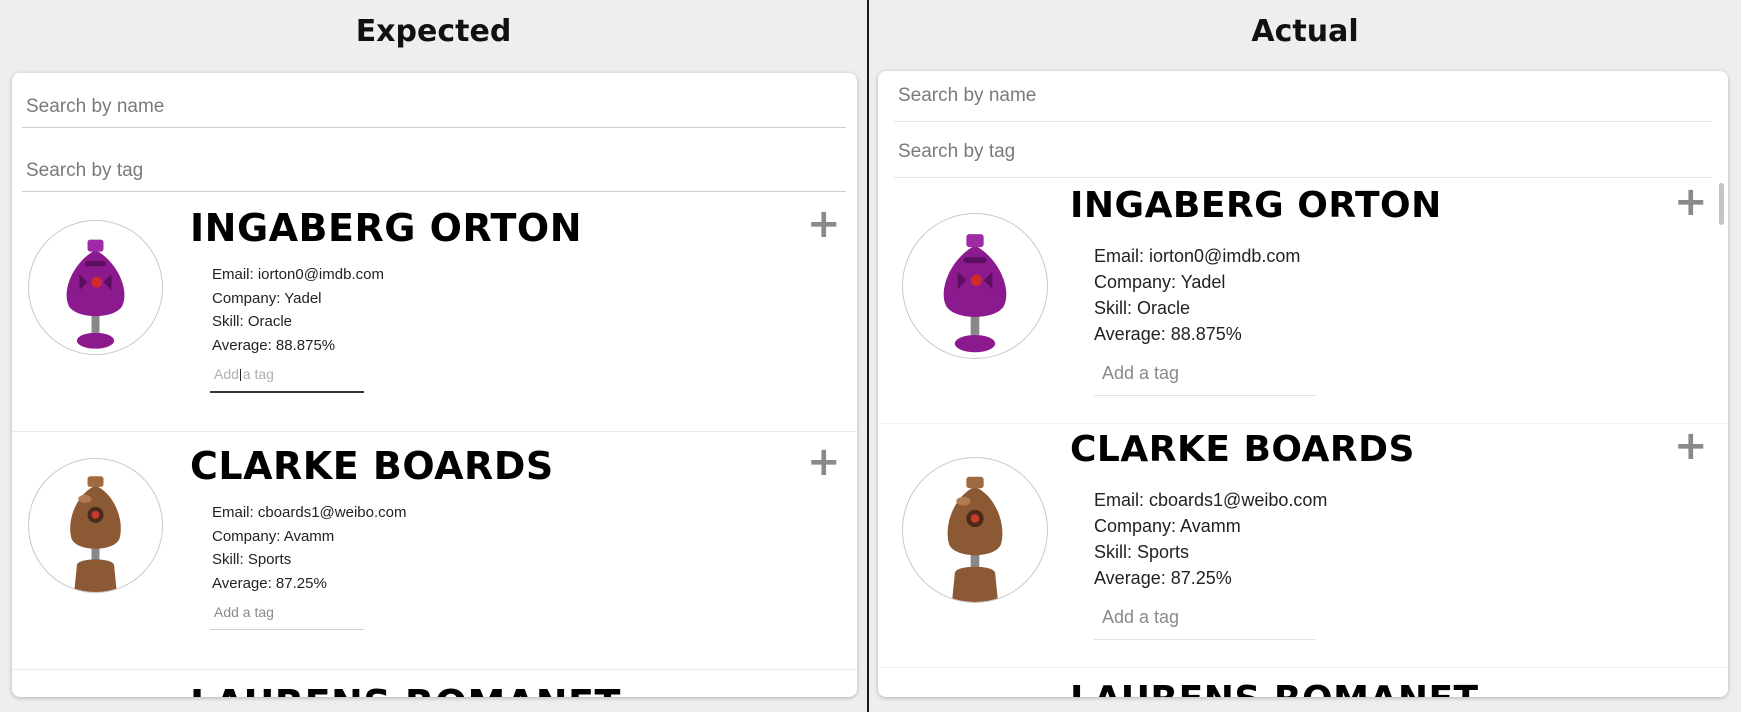 Image resolution: width=1741 pixels, height=712 pixels. I want to click on expected-pane-title: Expected, so click(433, 31).